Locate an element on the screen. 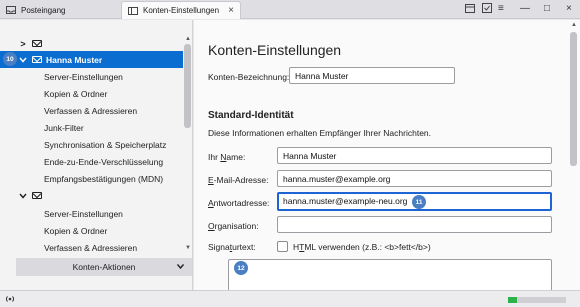 Image resolution: width=580 pixels, height=307 pixels. close-window-icon: × is located at coordinates (569, 8).